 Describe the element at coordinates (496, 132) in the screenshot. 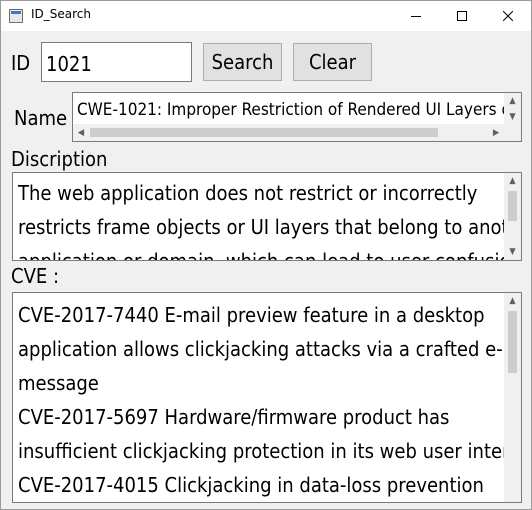

I see `arrow-right-icon: ▶` at that location.